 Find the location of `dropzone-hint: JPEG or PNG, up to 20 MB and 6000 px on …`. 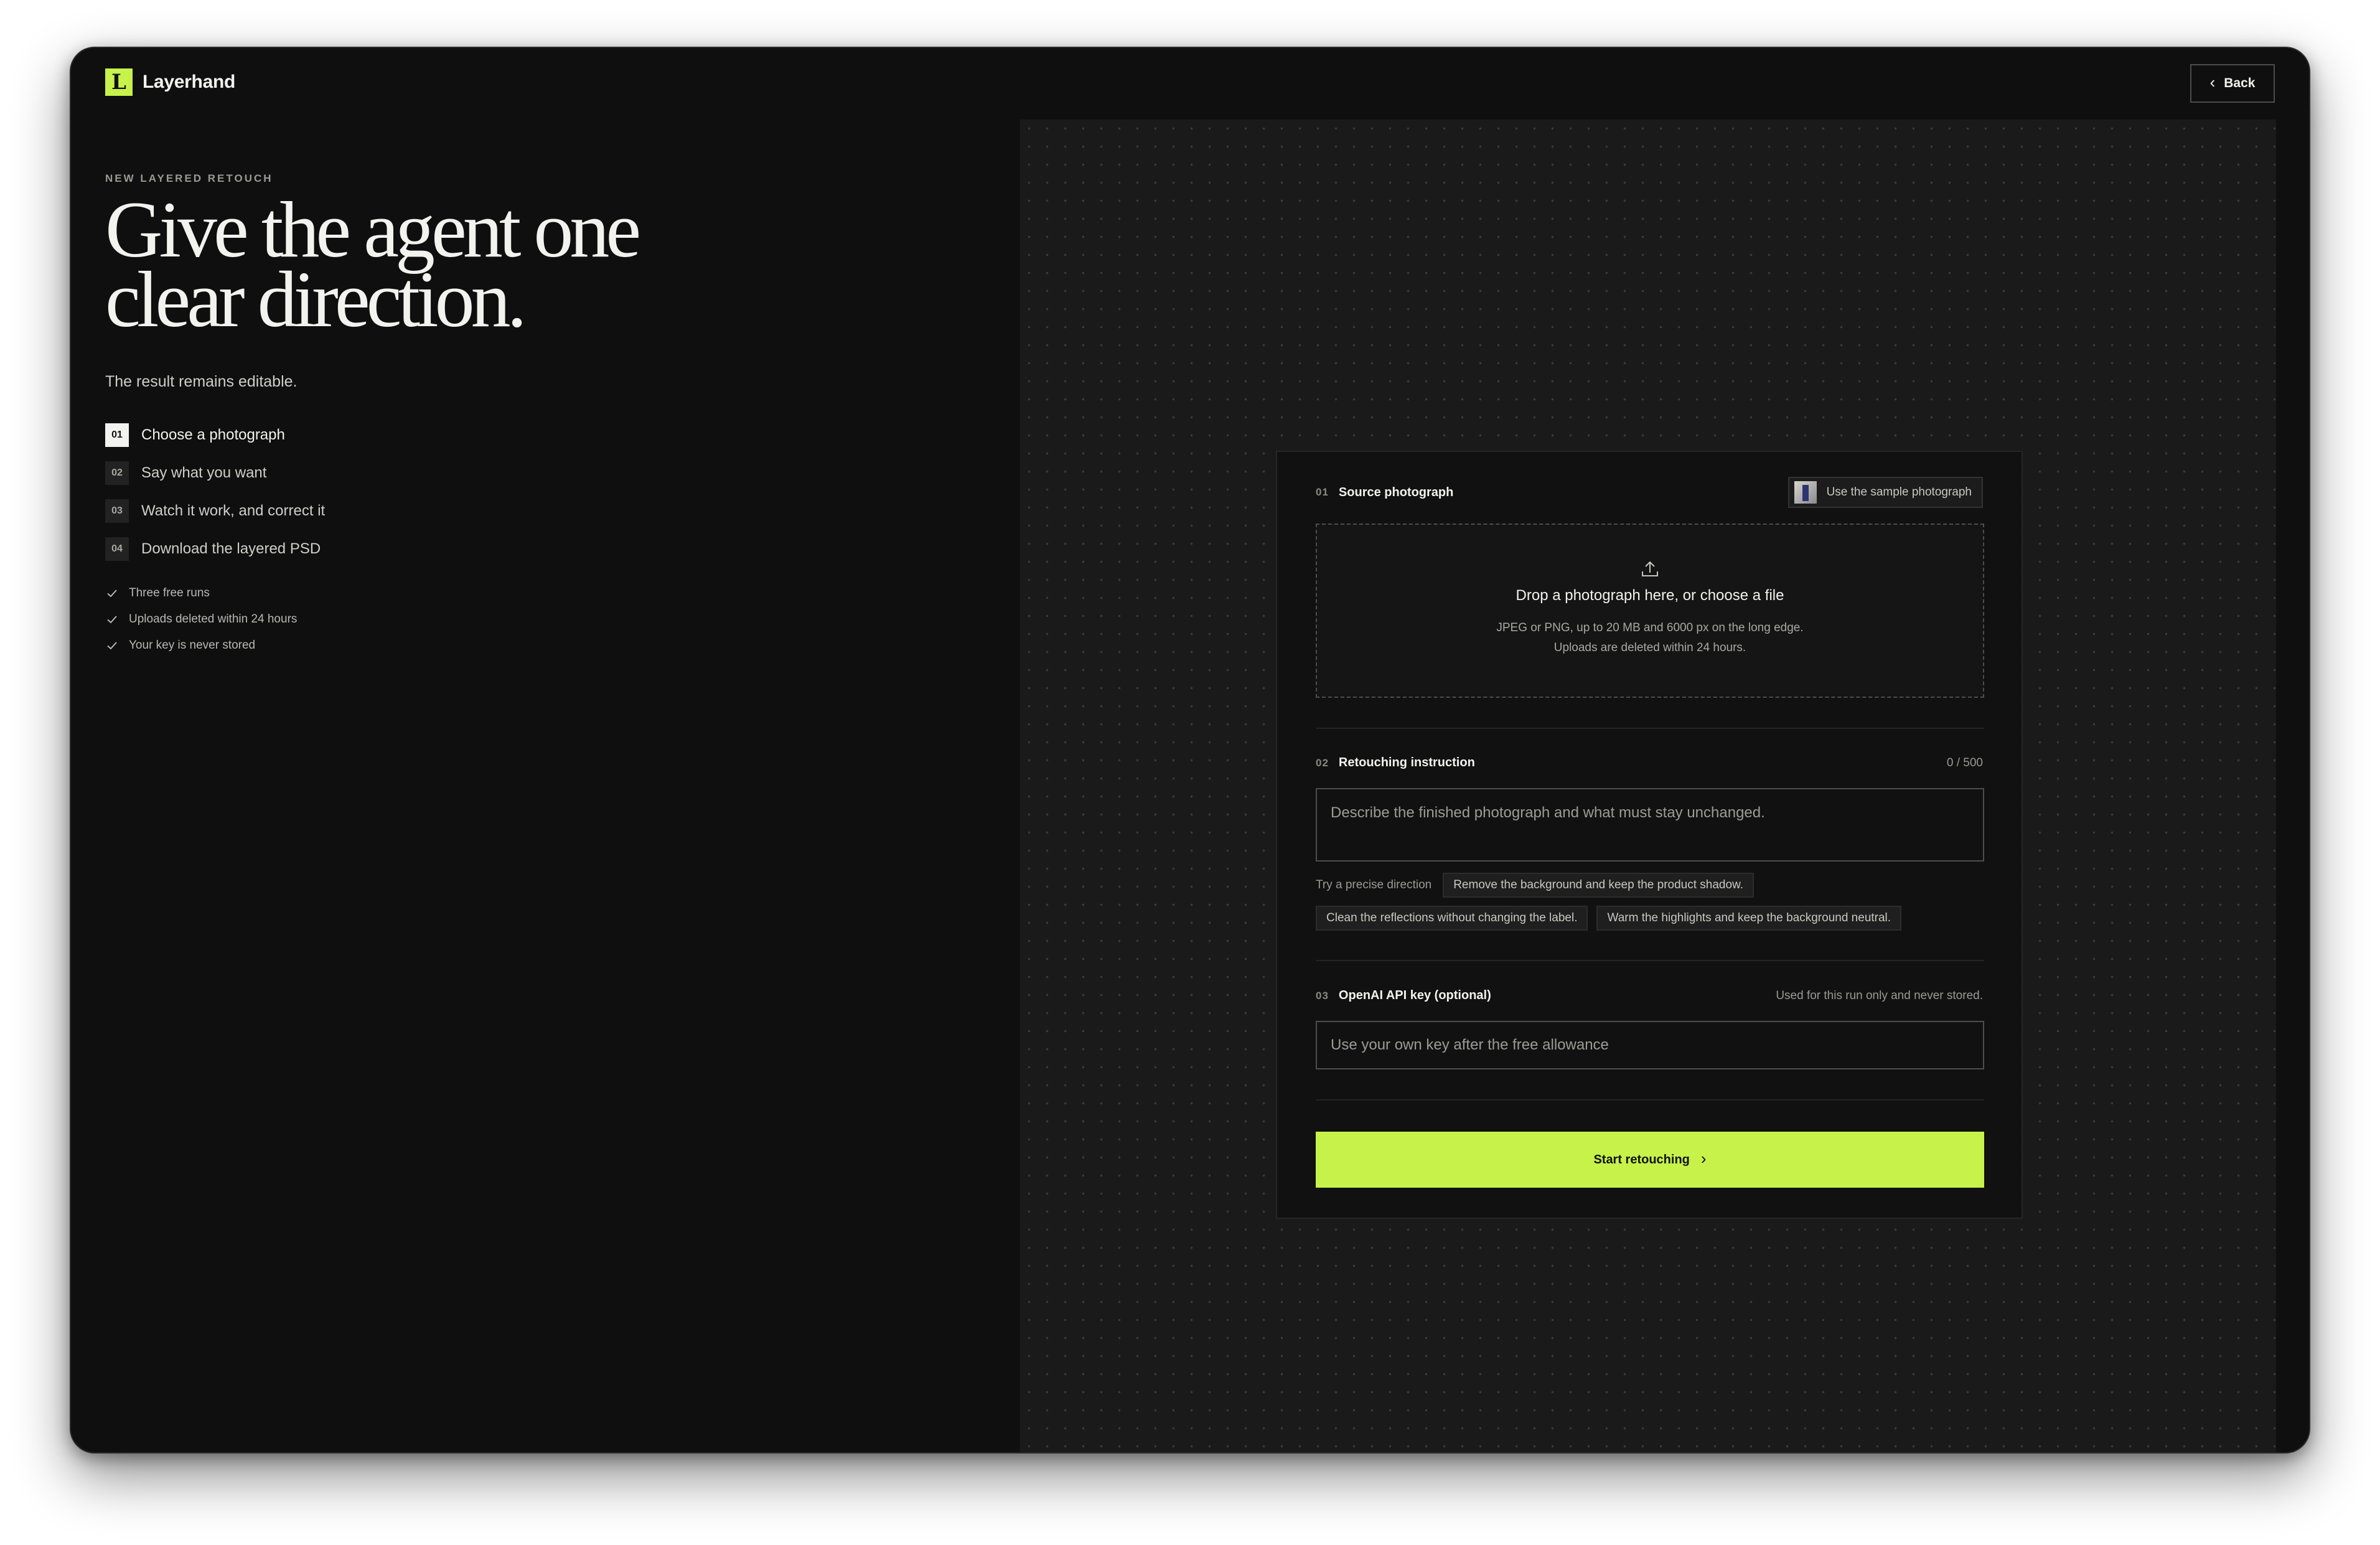

dropzone-hint: JPEG or PNG, up to 20 MB and 6000 px on … is located at coordinates (1650, 638).